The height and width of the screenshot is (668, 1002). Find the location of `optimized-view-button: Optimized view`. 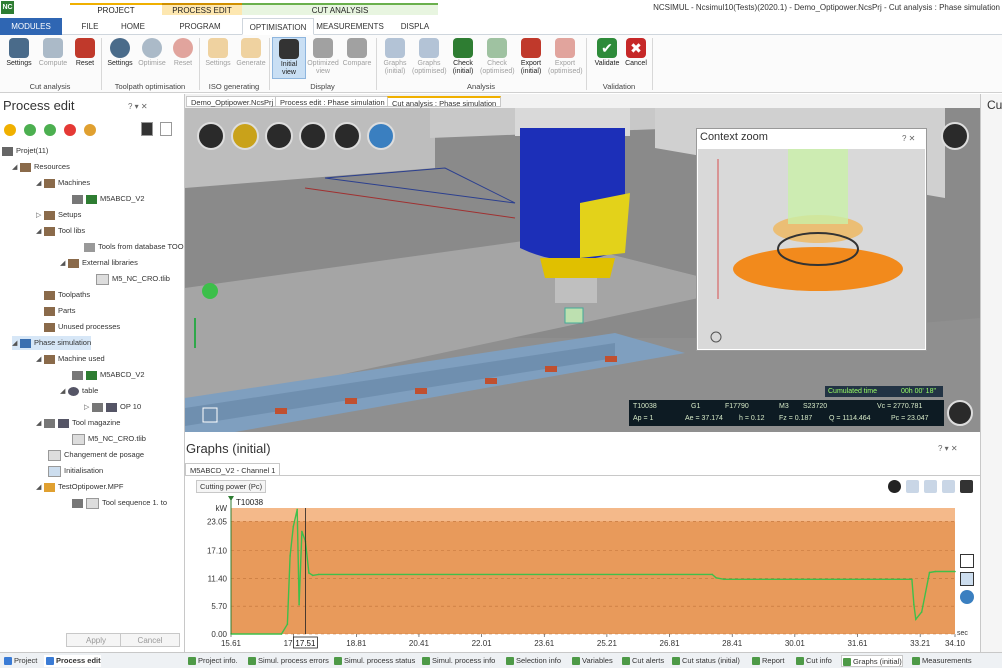

optimized-view-button: Optimized view is located at coordinates (323, 58).